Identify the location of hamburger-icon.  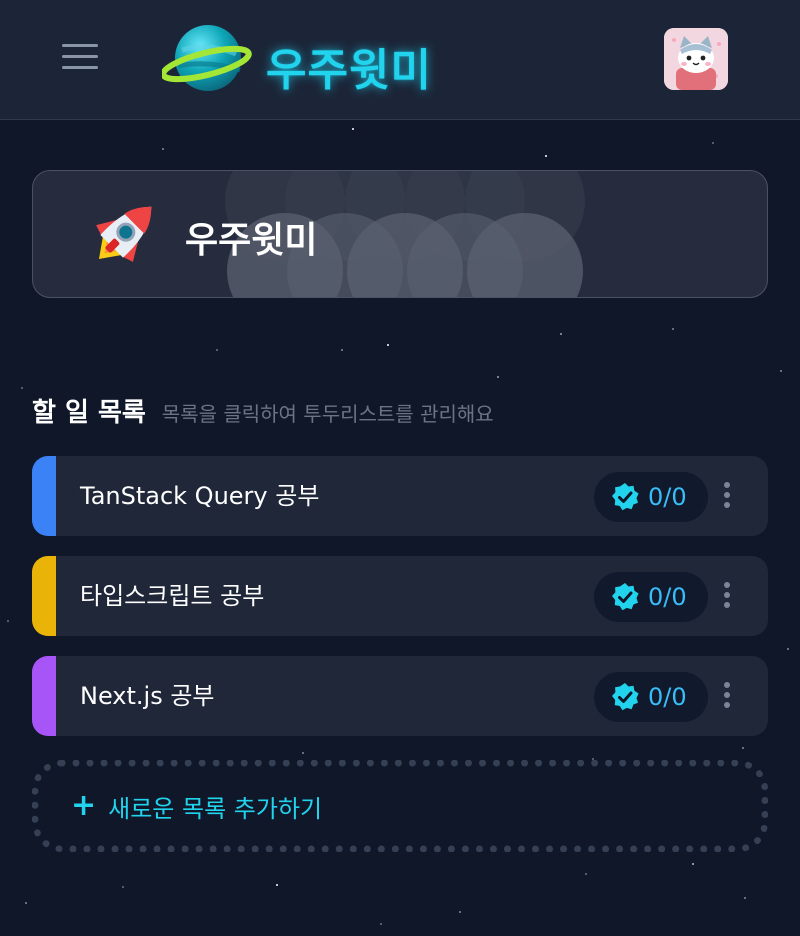
(80, 57).